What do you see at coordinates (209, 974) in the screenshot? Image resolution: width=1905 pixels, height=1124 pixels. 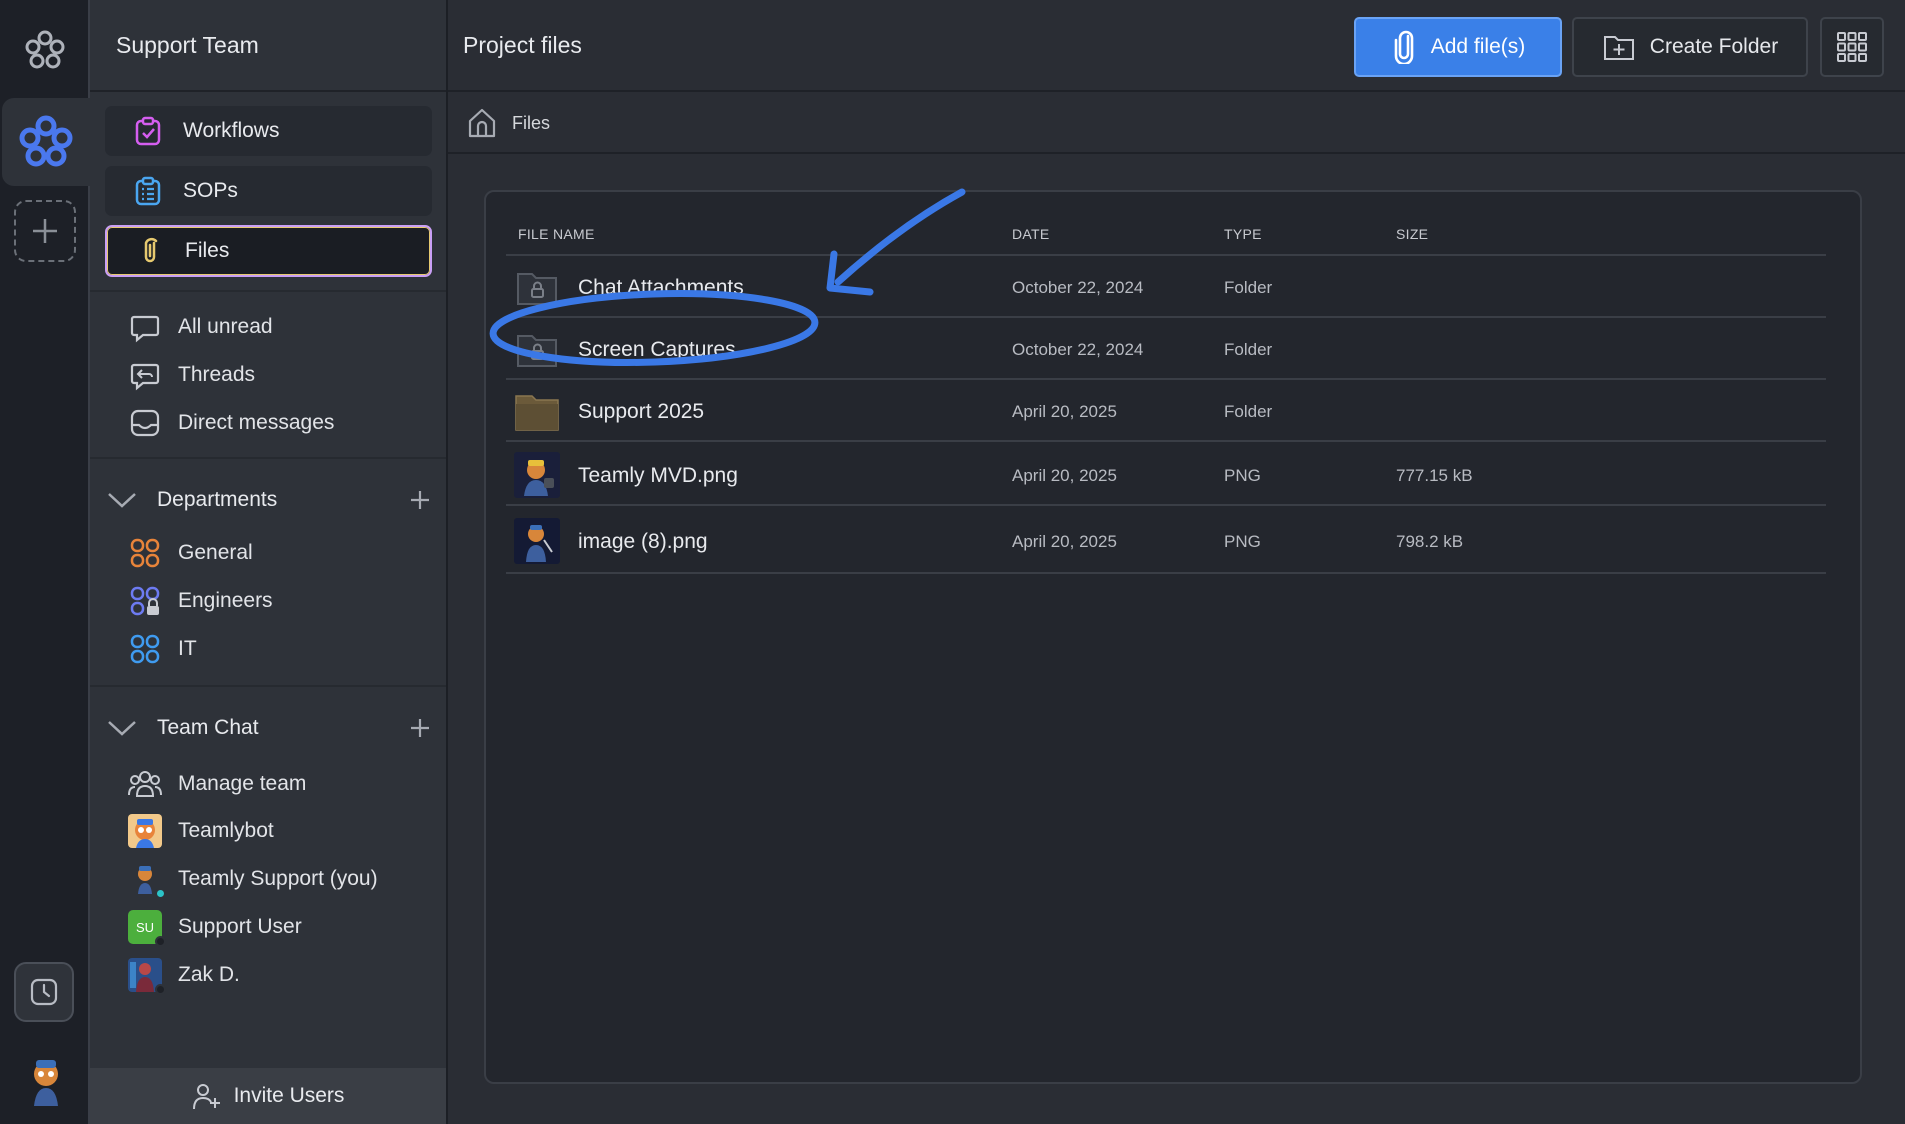 I see `nav-label: Zak D.` at bounding box center [209, 974].